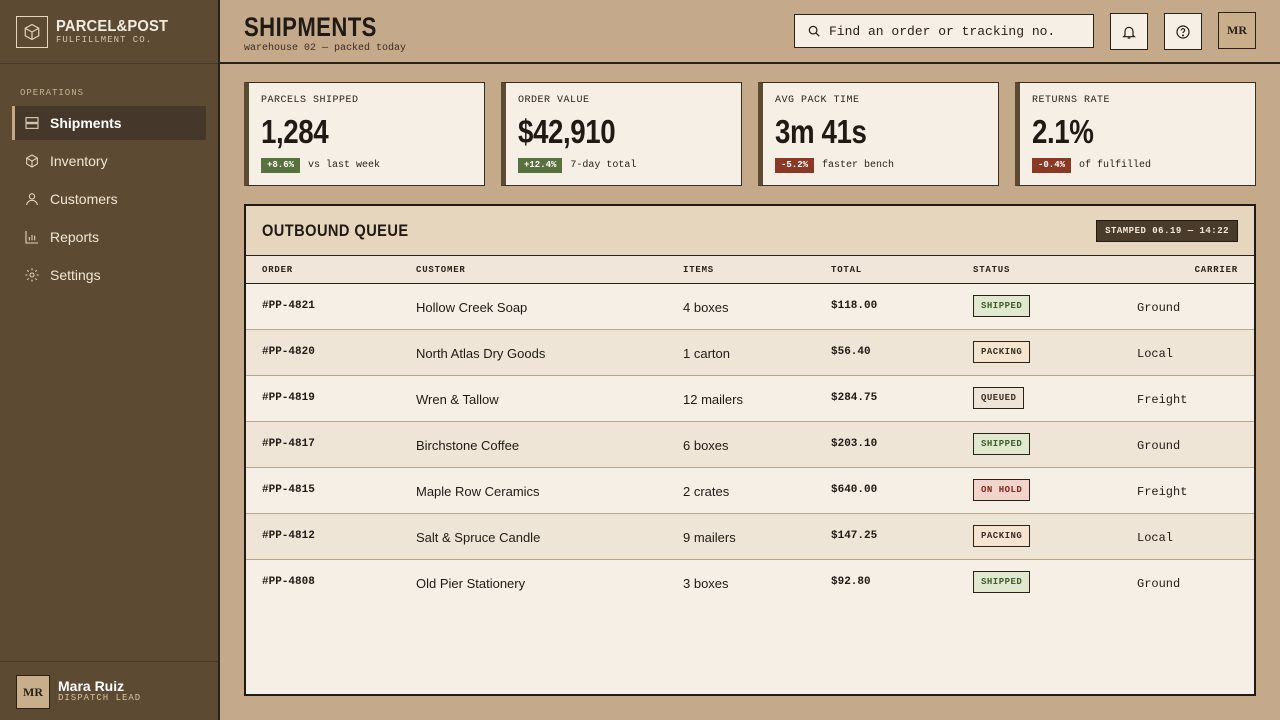 The width and height of the screenshot is (1280, 720). Describe the element at coordinates (1216, 270) in the screenshot. I see `column-header-carrier: CARRIER` at that location.